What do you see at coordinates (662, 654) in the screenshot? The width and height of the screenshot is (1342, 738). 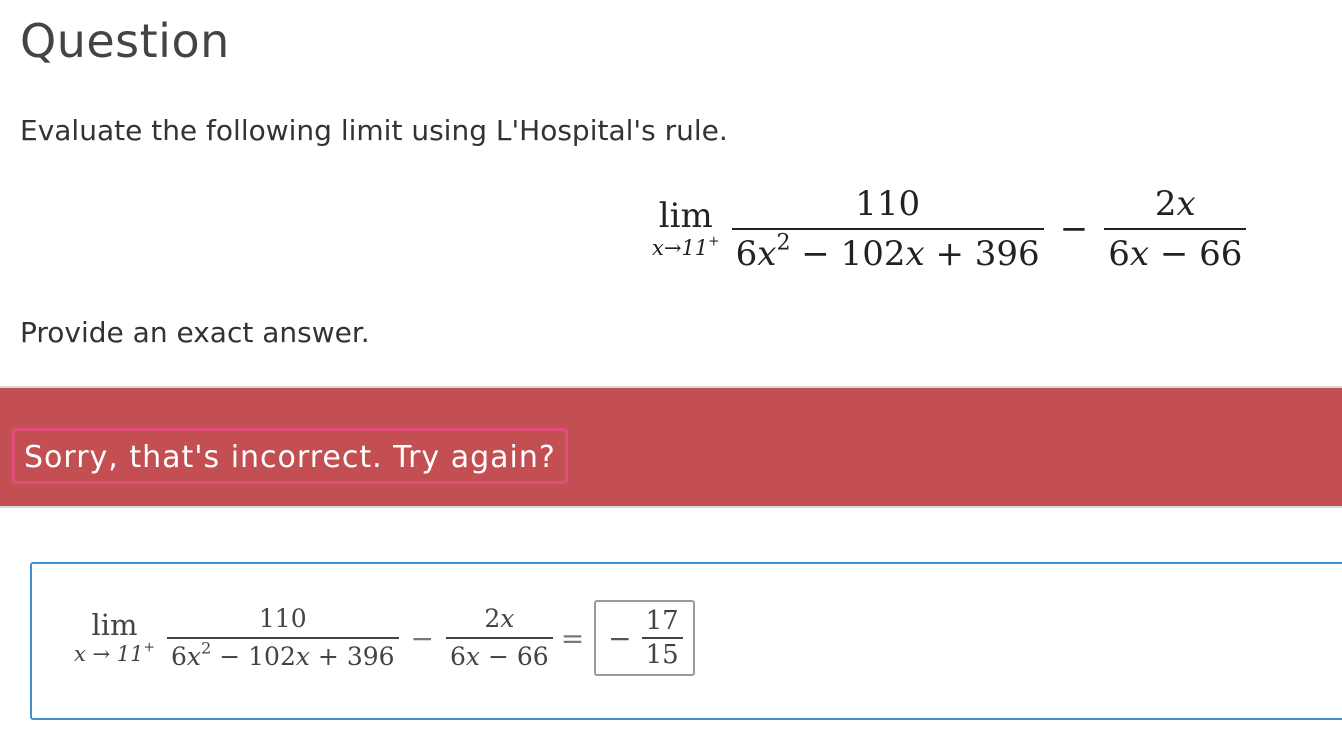 I see `answer-denominator: 15` at bounding box center [662, 654].